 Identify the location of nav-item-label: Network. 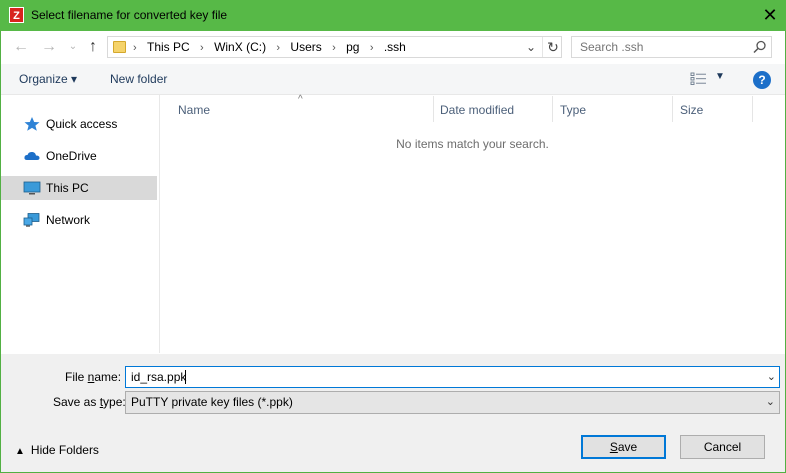
(68, 220).